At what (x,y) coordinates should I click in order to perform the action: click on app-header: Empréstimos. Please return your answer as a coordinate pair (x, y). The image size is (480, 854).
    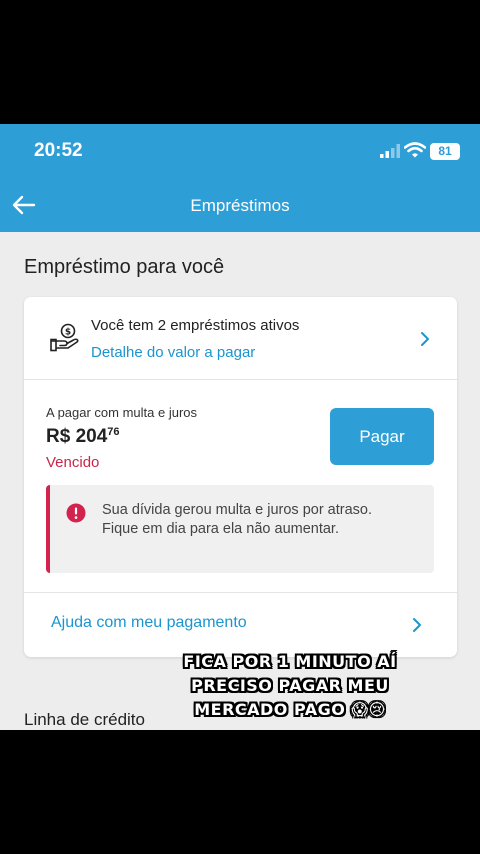
    Looking at the image, I should click on (240, 206).